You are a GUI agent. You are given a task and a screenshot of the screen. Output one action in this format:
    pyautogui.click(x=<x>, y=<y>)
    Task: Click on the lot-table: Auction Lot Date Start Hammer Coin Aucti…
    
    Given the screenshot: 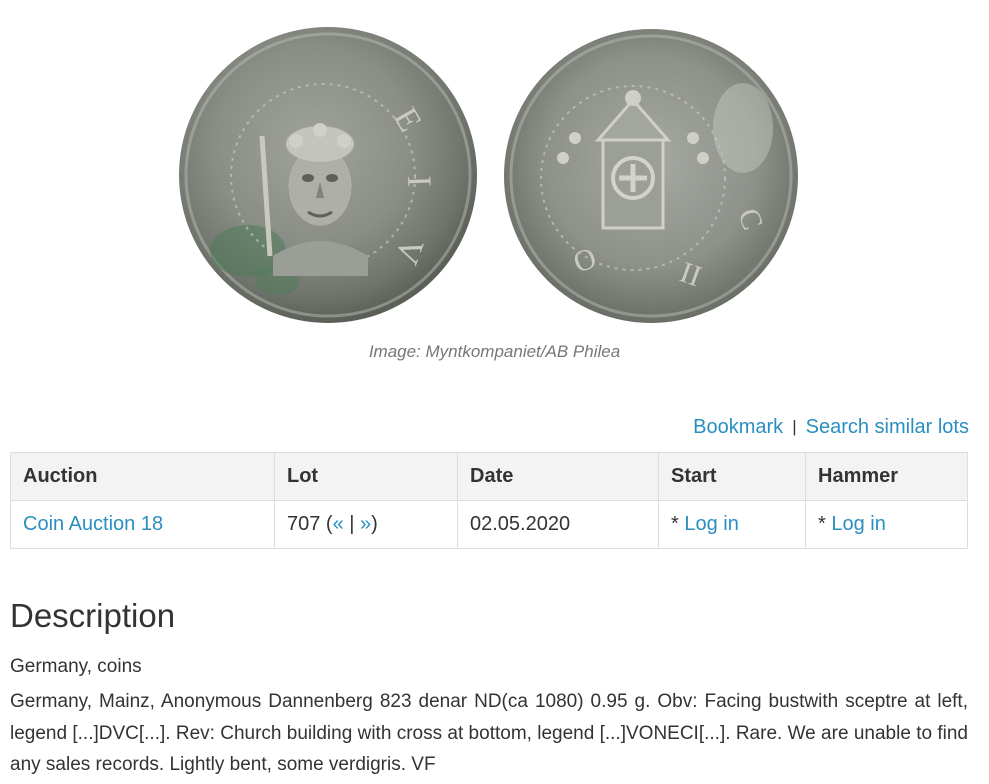 What is the action you would take?
    pyautogui.click(x=489, y=500)
    